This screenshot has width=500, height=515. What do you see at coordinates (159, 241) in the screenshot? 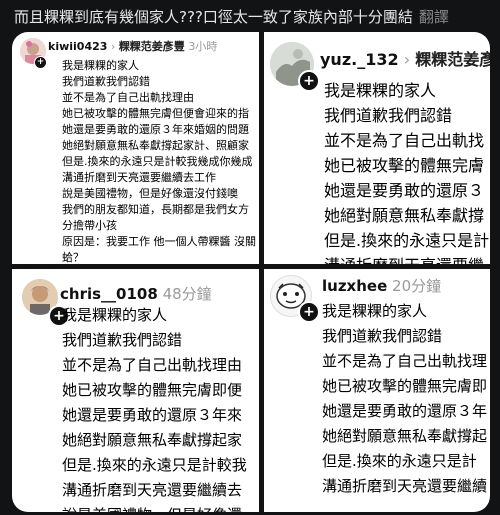
I see `comment-line: 原因是：我要工作 他一個人帶粿醬 沒關` at bounding box center [159, 241].